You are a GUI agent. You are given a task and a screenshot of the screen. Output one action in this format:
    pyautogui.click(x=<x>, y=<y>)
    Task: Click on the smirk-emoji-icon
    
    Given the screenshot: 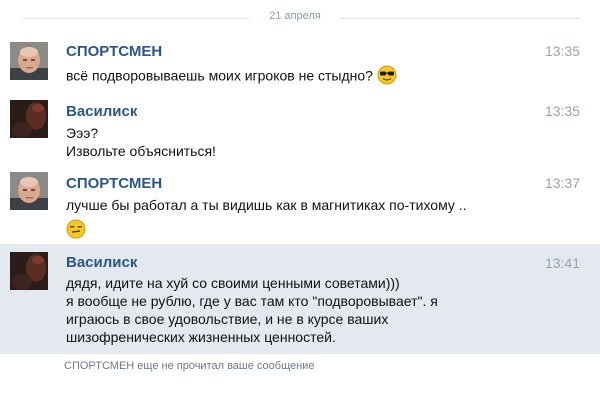 What is the action you would take?
    pyautogui.click(x=76, y=231)
    